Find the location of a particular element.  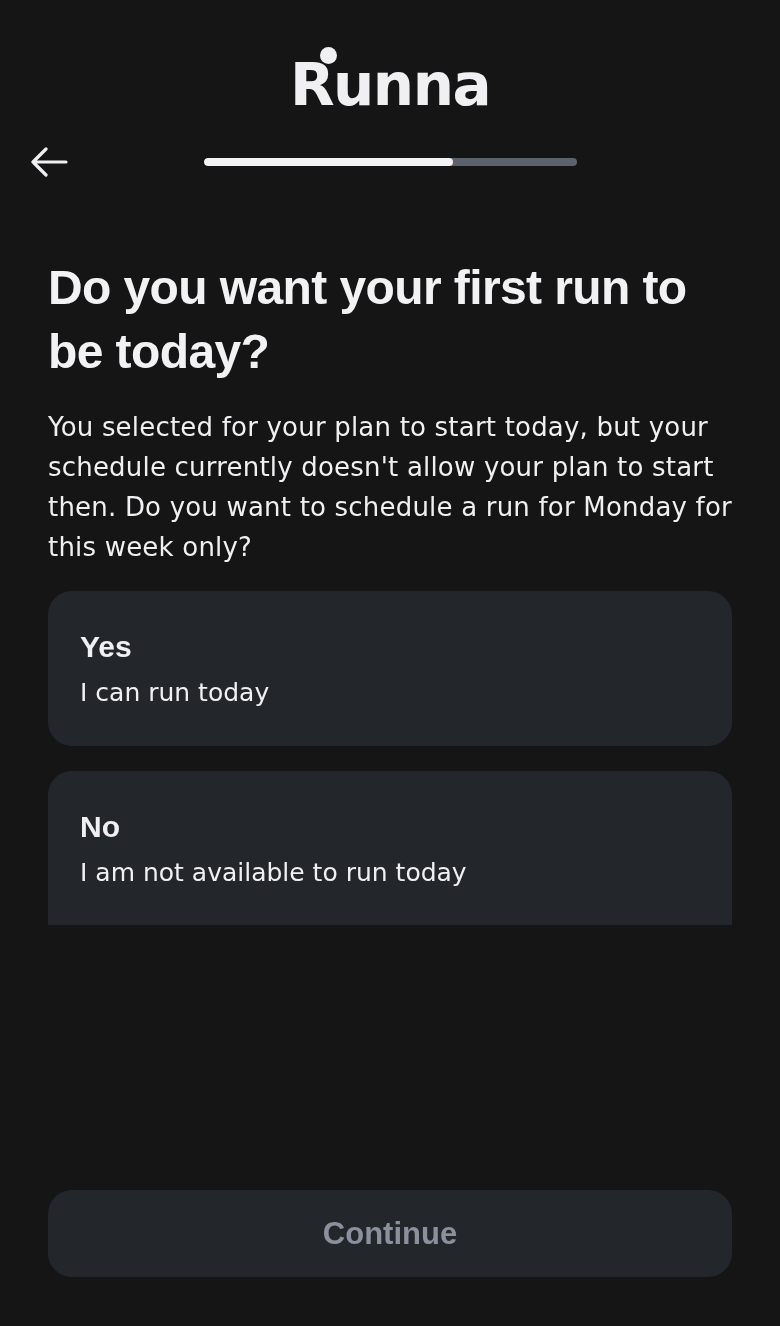

question-description: You selected for your plan to start today, but your schedule currently doesn't allow your plan to start then. Do you want to schedule a run for Monday for this week only? is located at coordinates (390, 487).